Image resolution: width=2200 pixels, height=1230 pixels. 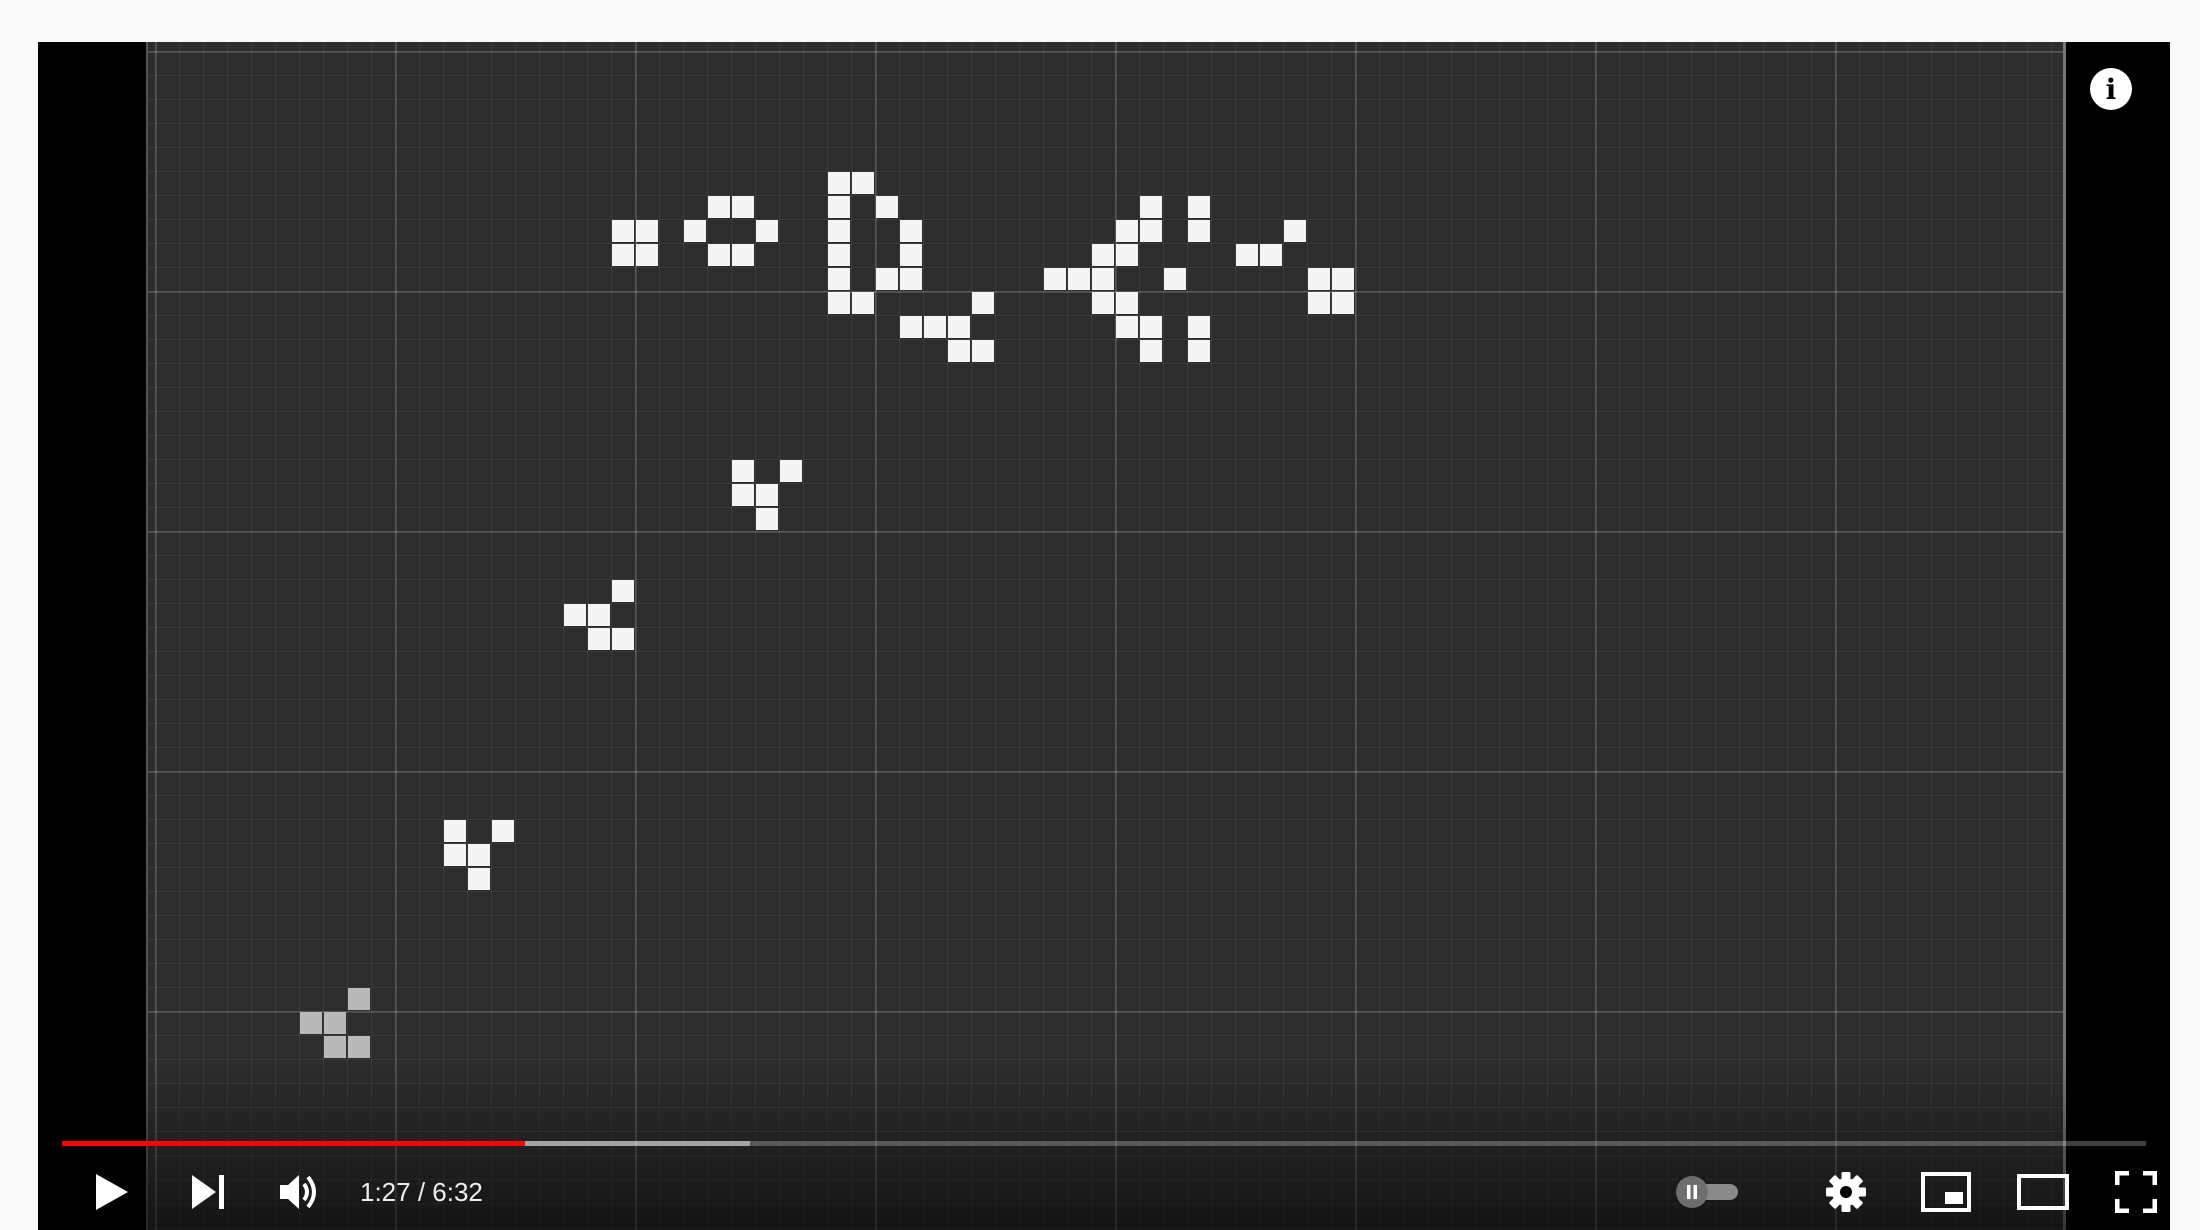 I want to click on player-controls: 1:27 / 6:32, so click(x=1104, y=1192).